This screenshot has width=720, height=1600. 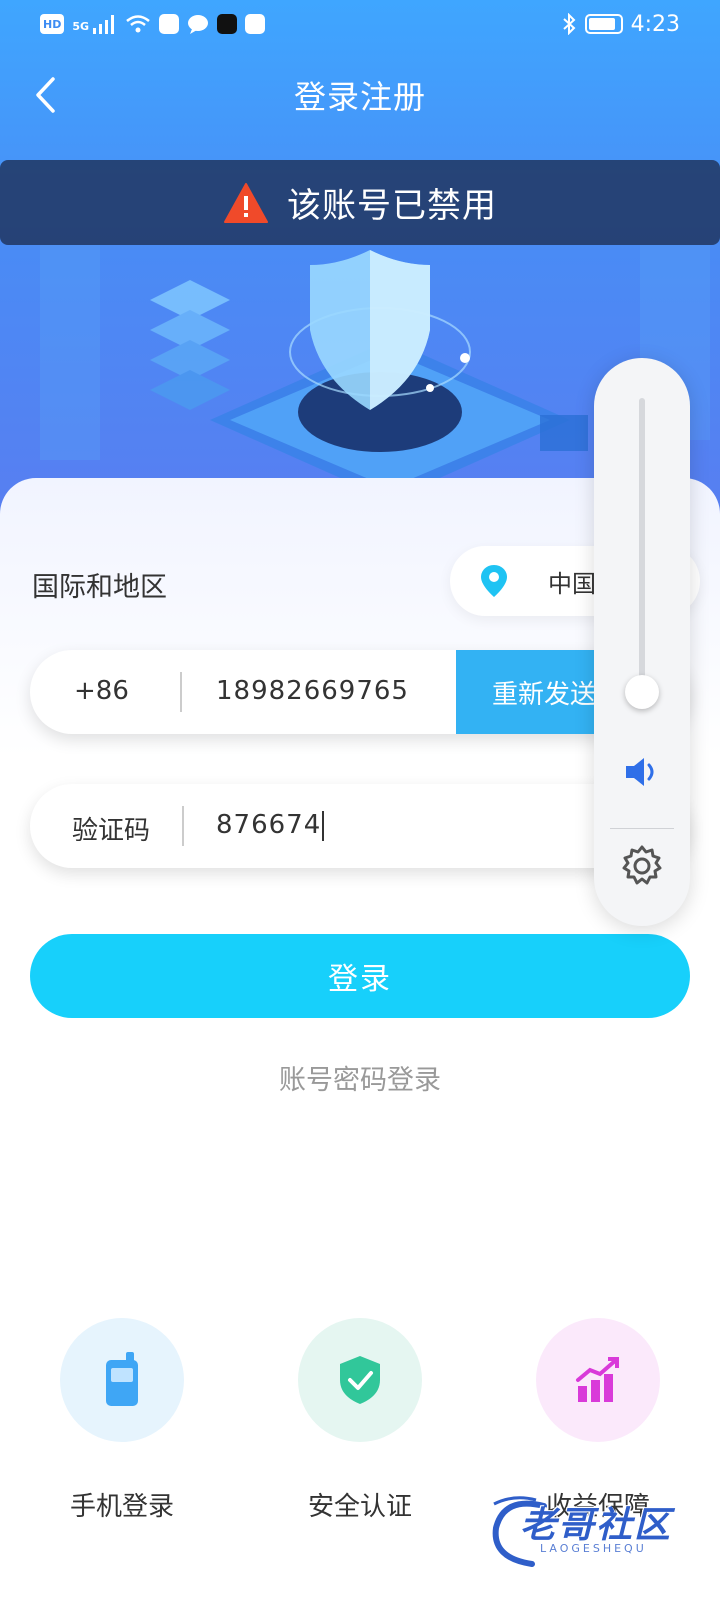 What do you see at coordinates (227, 24) in the screenshot?
I see `tiktok-icon` at bounding box center [227, 24].